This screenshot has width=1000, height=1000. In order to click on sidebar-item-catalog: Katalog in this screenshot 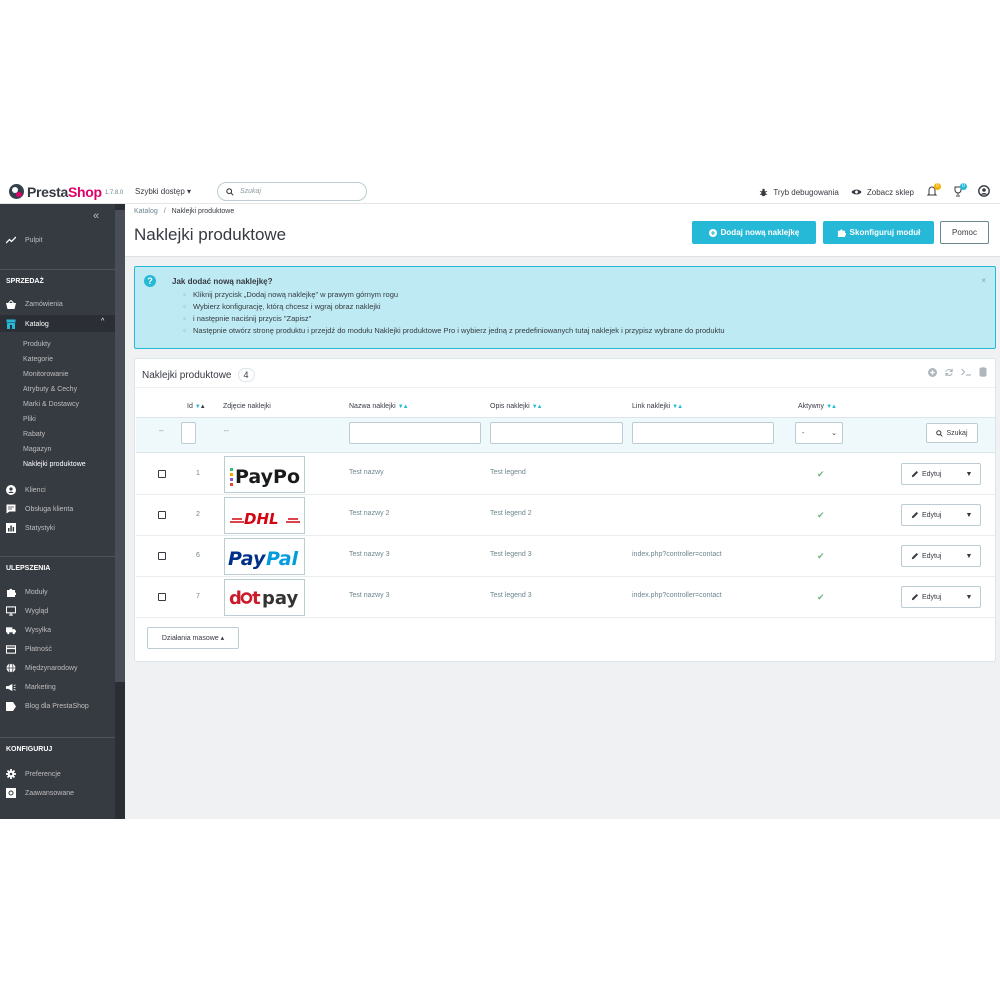, I will do `click(27, 324)`.